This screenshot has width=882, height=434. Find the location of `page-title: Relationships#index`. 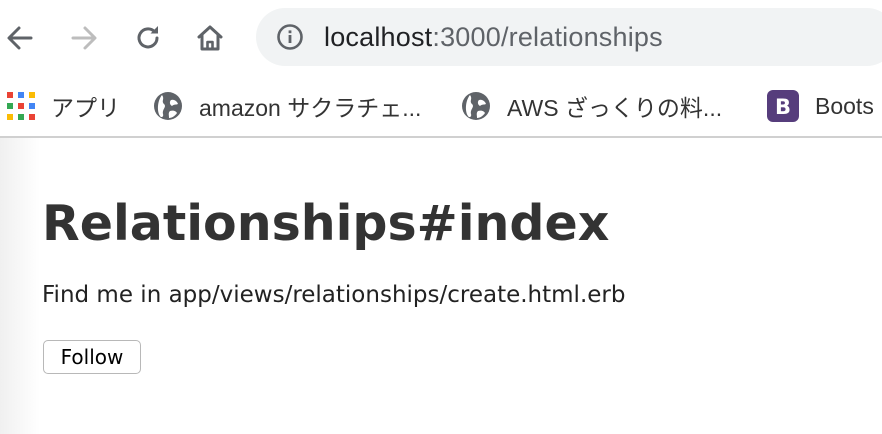

page-title: Relationships#index is located at coordinates (326, 223).